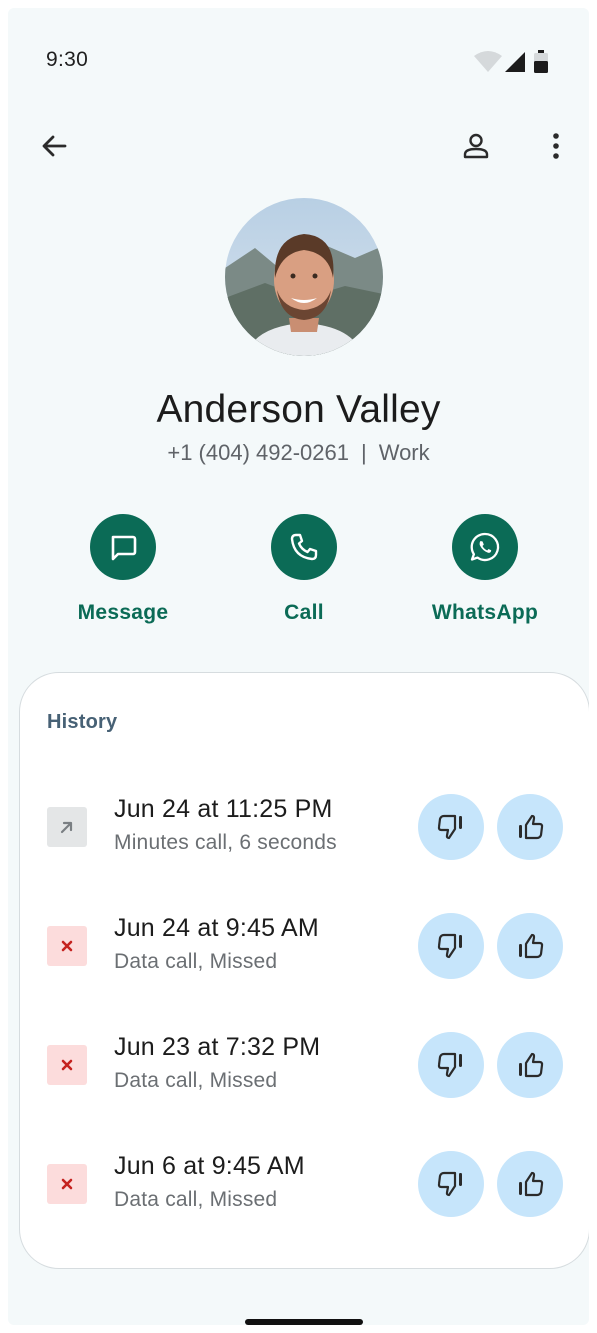  What do you see at coordinates (304, 1322) in the screenshot?
I see `home-indicator` at bounding box center [304, 1322].